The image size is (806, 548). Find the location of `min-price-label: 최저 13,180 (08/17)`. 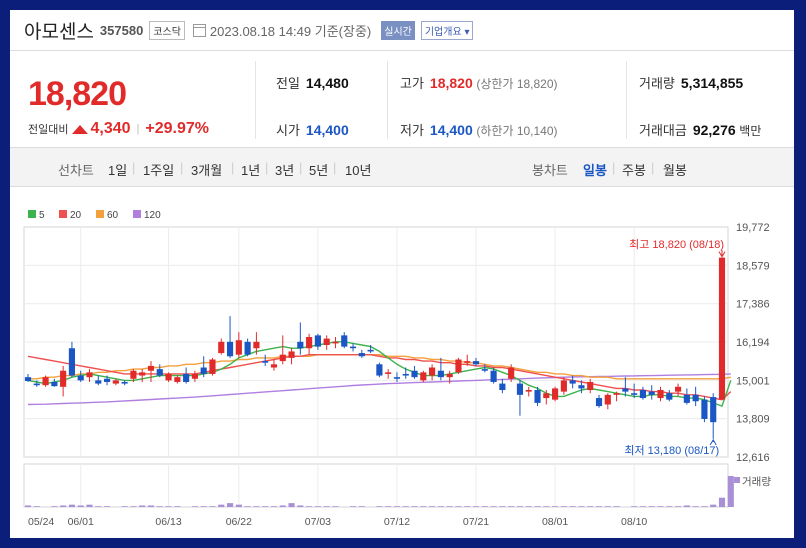

min-price-label: 최저 13,180 (08/17) is located at coordinates (671, 450).